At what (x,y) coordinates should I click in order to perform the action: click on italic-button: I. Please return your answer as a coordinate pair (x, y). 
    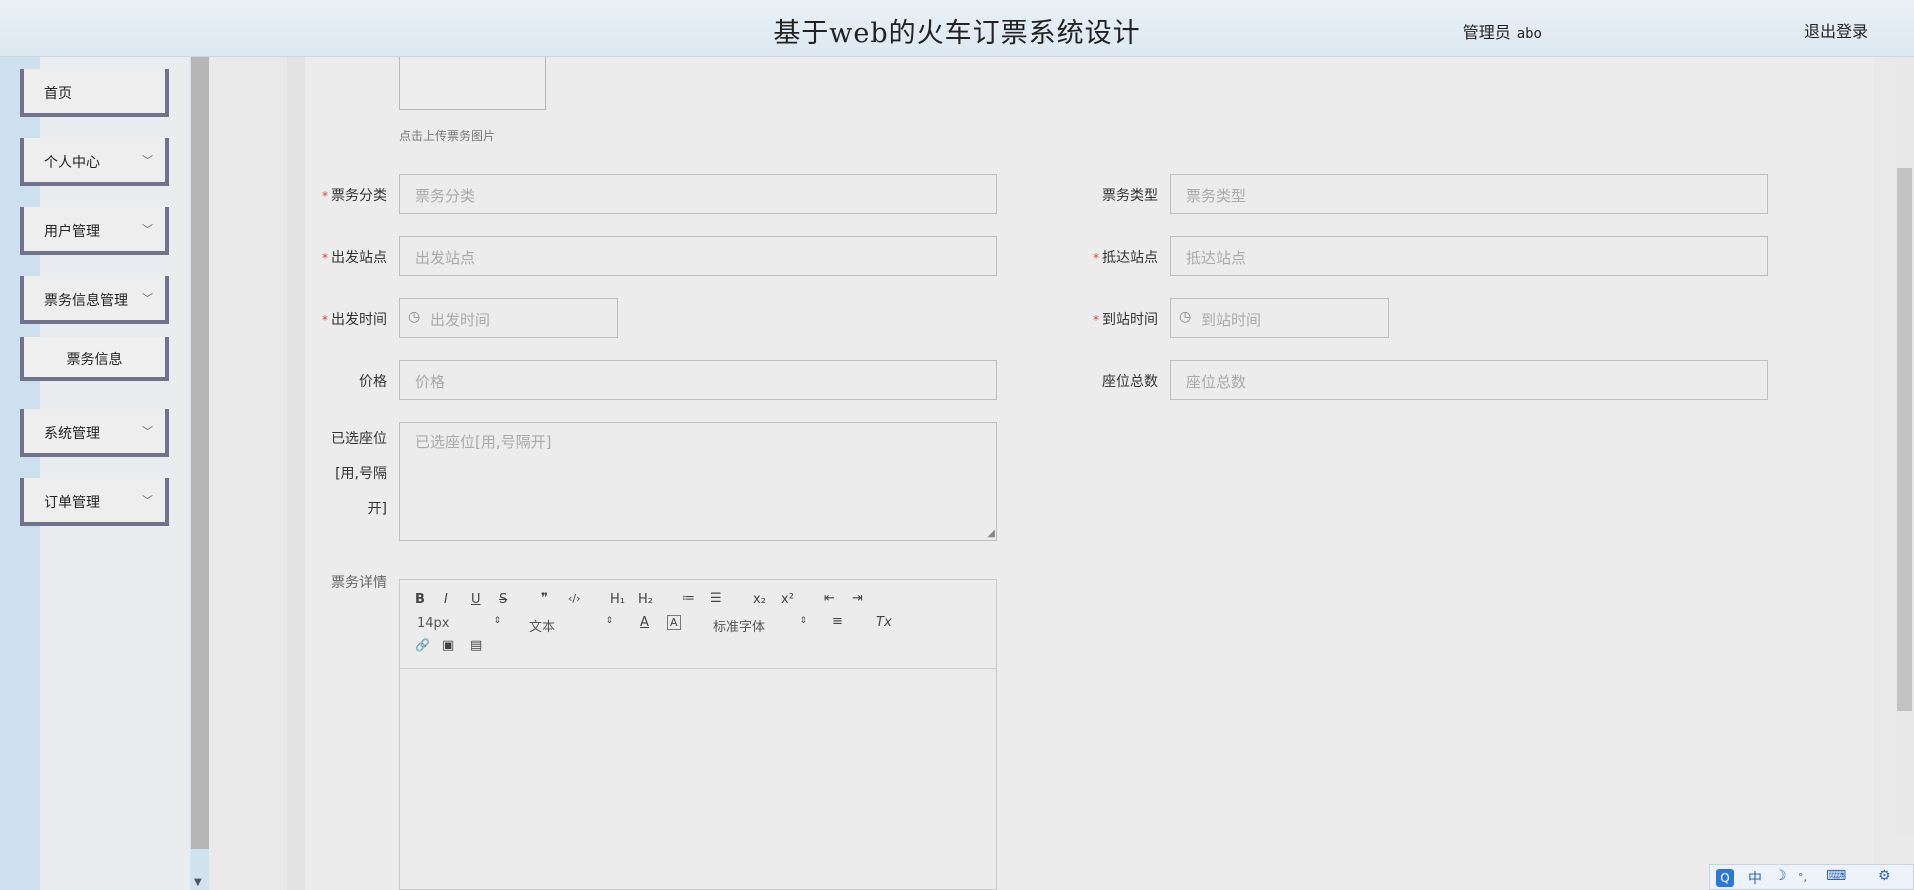
    Looking at the image, I should click on (446, 599).